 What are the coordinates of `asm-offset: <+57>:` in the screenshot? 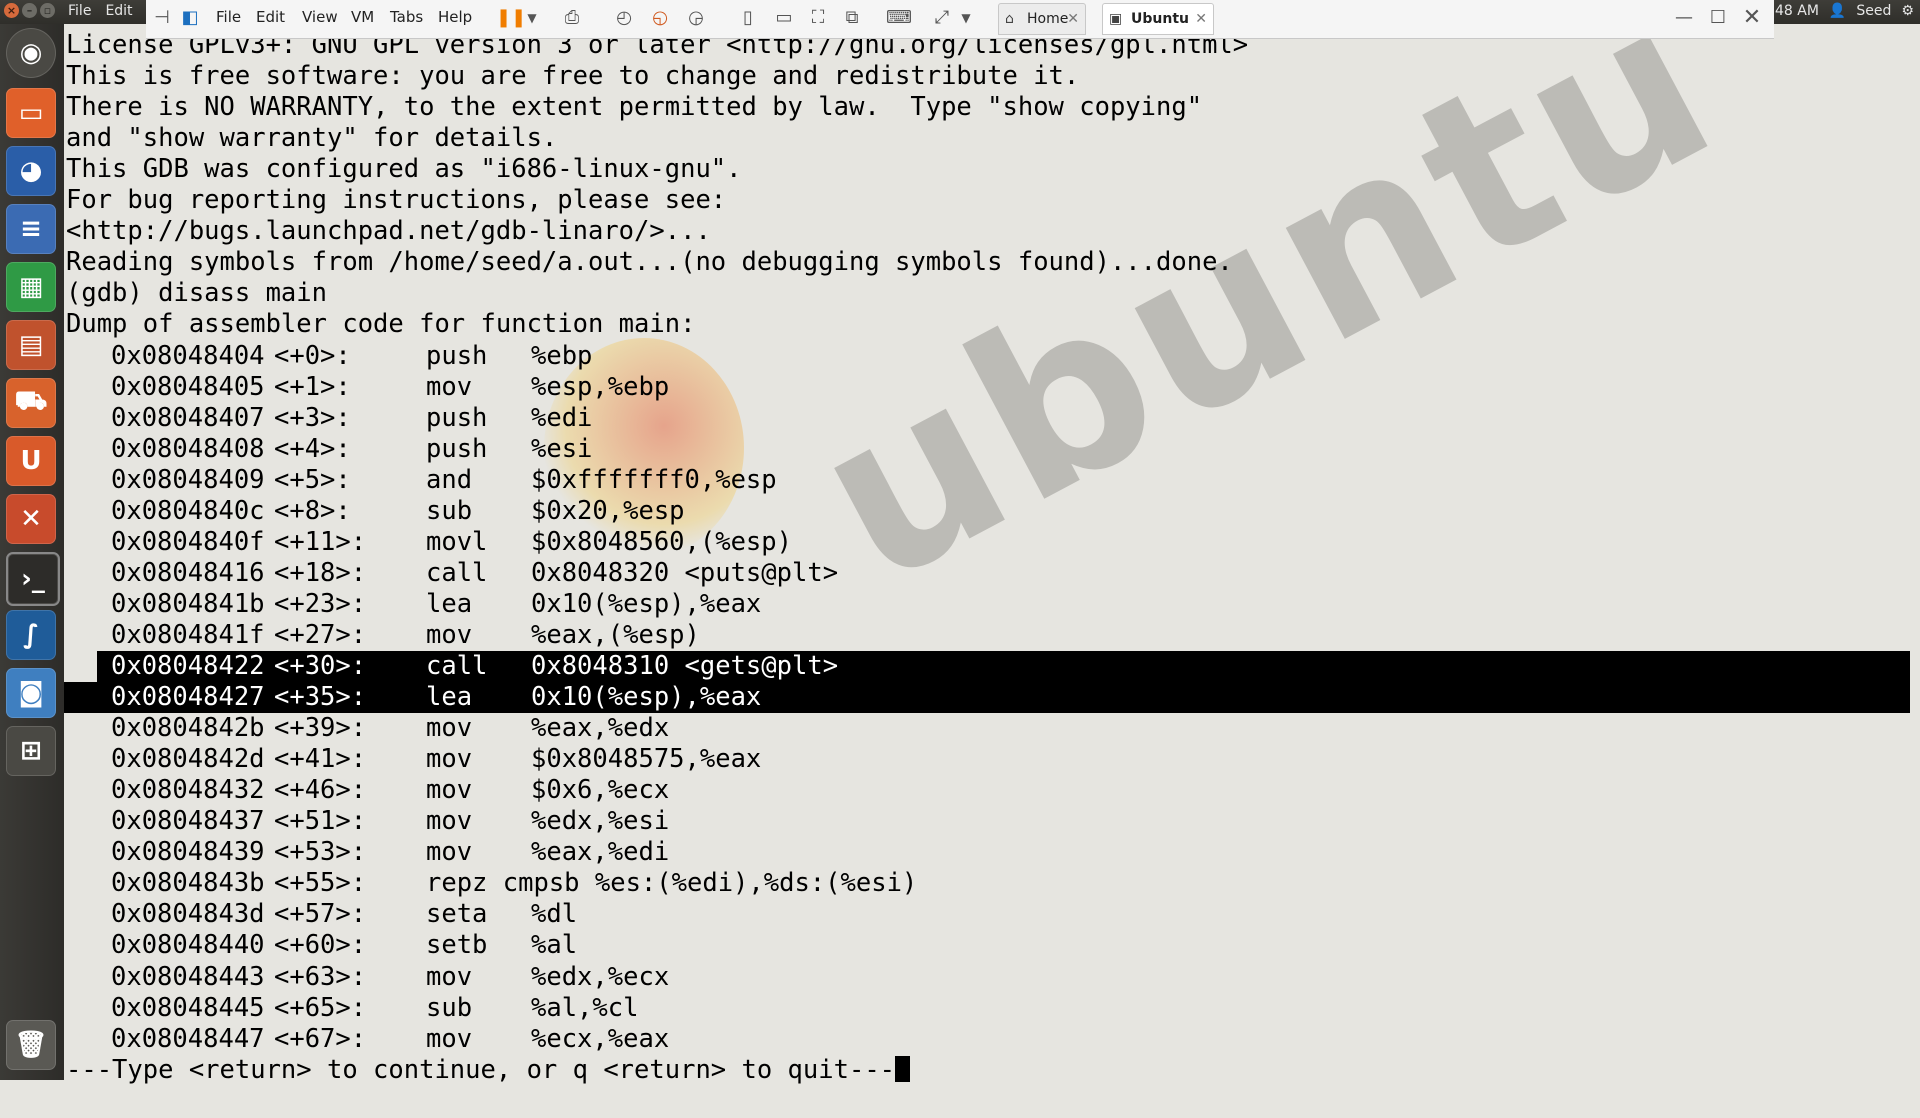 It's located at (320, 914).